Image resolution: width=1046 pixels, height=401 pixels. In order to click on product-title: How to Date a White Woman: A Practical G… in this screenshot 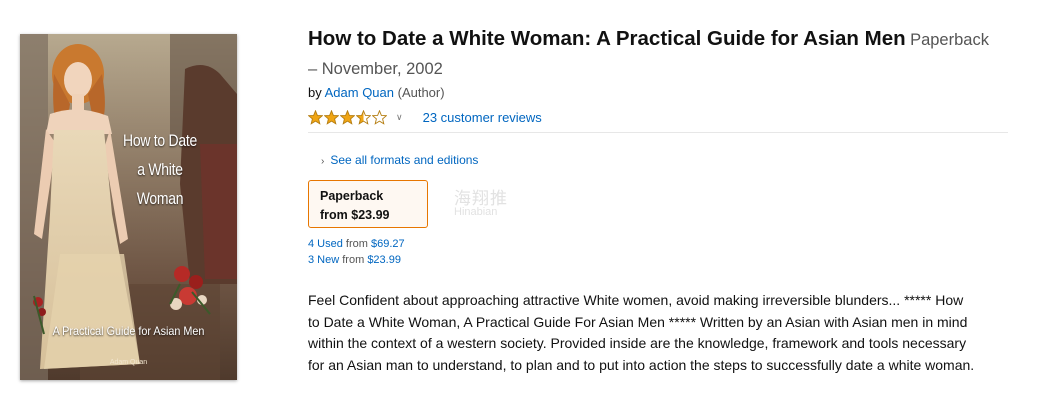, I will do `click(607, 38)`.